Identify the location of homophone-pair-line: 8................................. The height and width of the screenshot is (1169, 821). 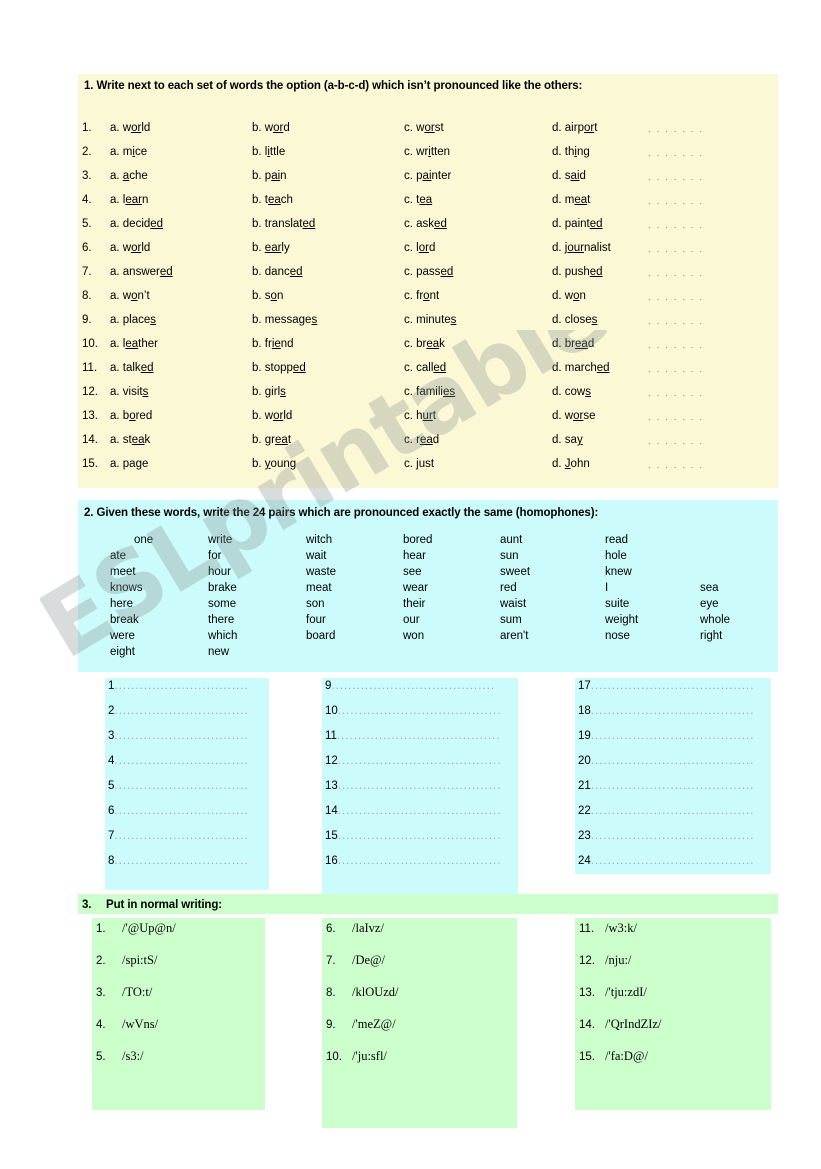
(187, 867).